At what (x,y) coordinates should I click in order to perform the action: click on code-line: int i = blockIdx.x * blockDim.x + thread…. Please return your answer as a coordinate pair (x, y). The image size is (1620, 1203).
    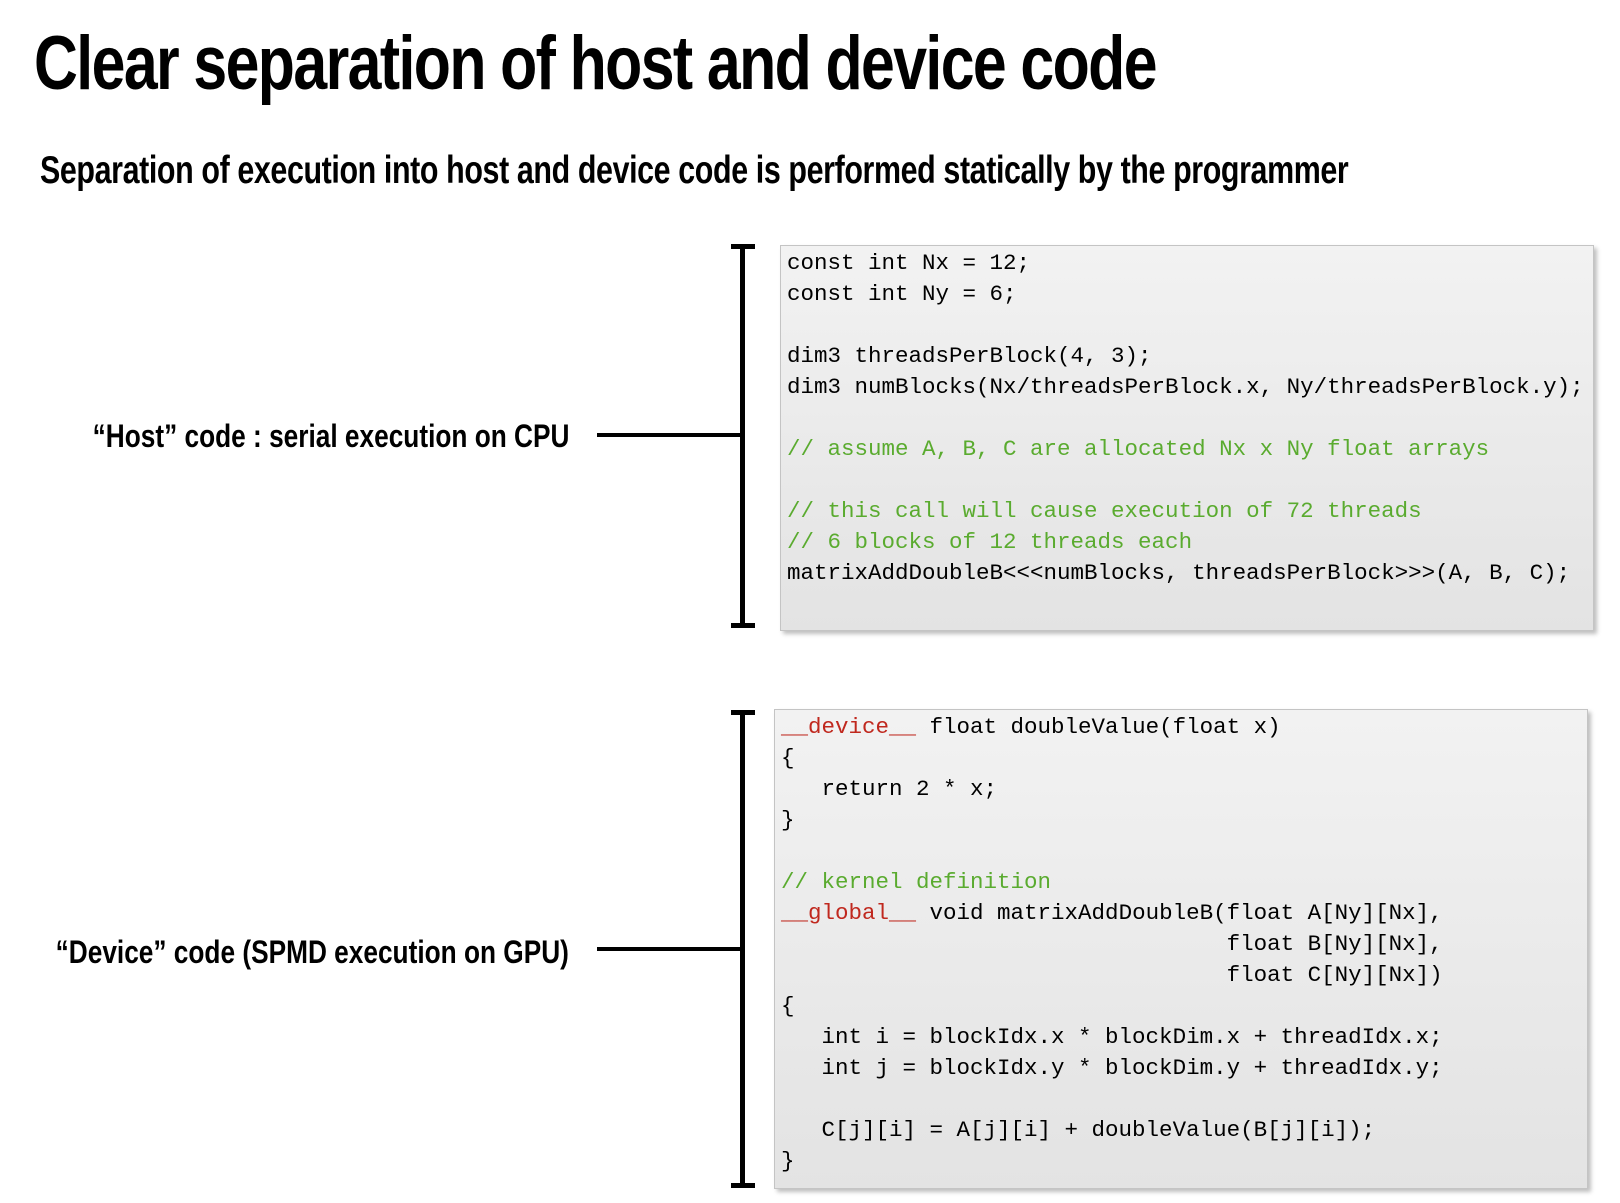
    Looking at the image, I should click on (1112, 1037).